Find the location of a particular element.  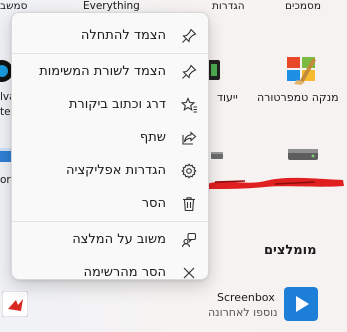

menu-item-app-settings: הגדרות אפליקציה is located at coordinates (110, 170).